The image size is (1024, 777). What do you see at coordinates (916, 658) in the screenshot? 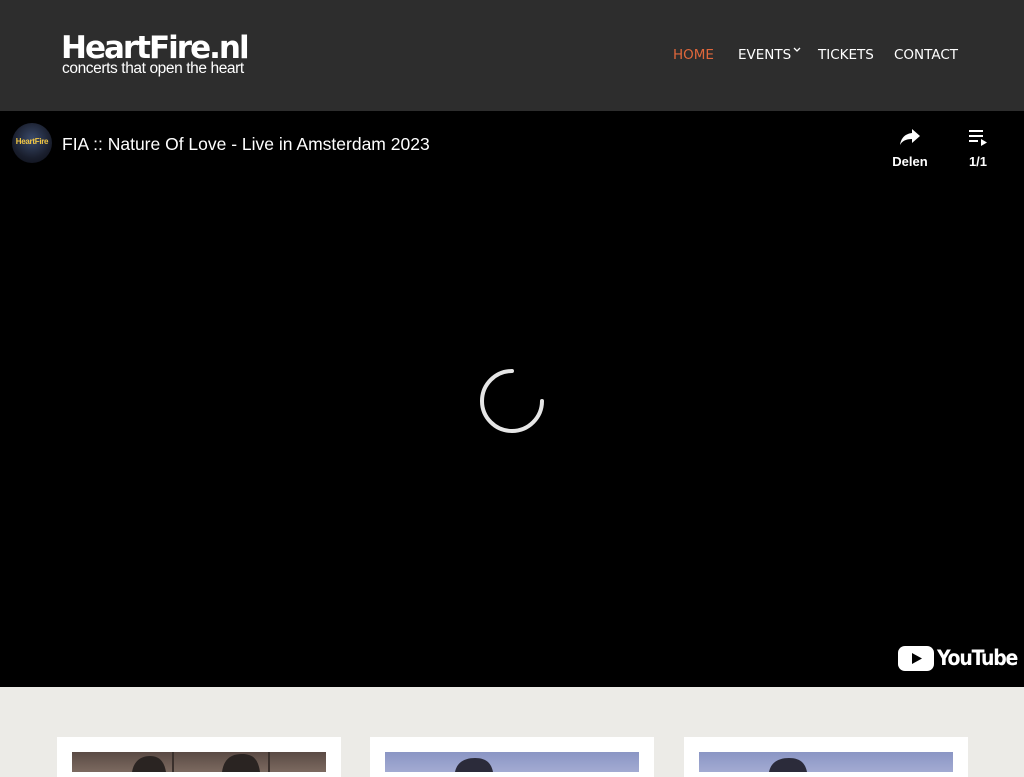
I see `youtube-logo-icon` at bounding box center [916, 658].